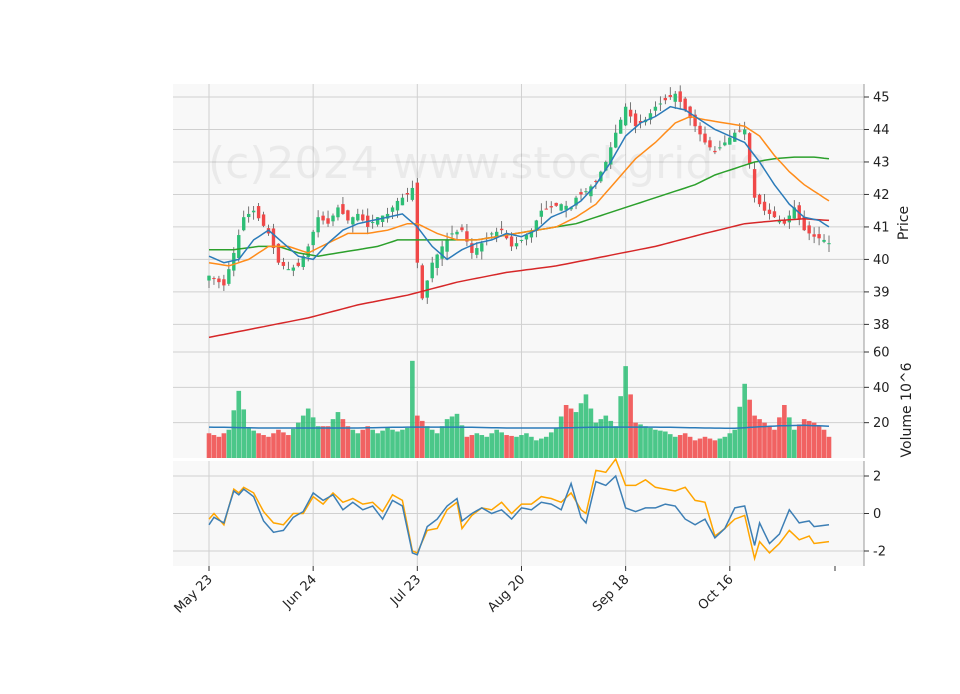 Image resolution: width=960 pixels, height=694 pixels. Describe the element at coordinates (881, 130) in the screenshot. I see `price-tick-label: 44` at that location.